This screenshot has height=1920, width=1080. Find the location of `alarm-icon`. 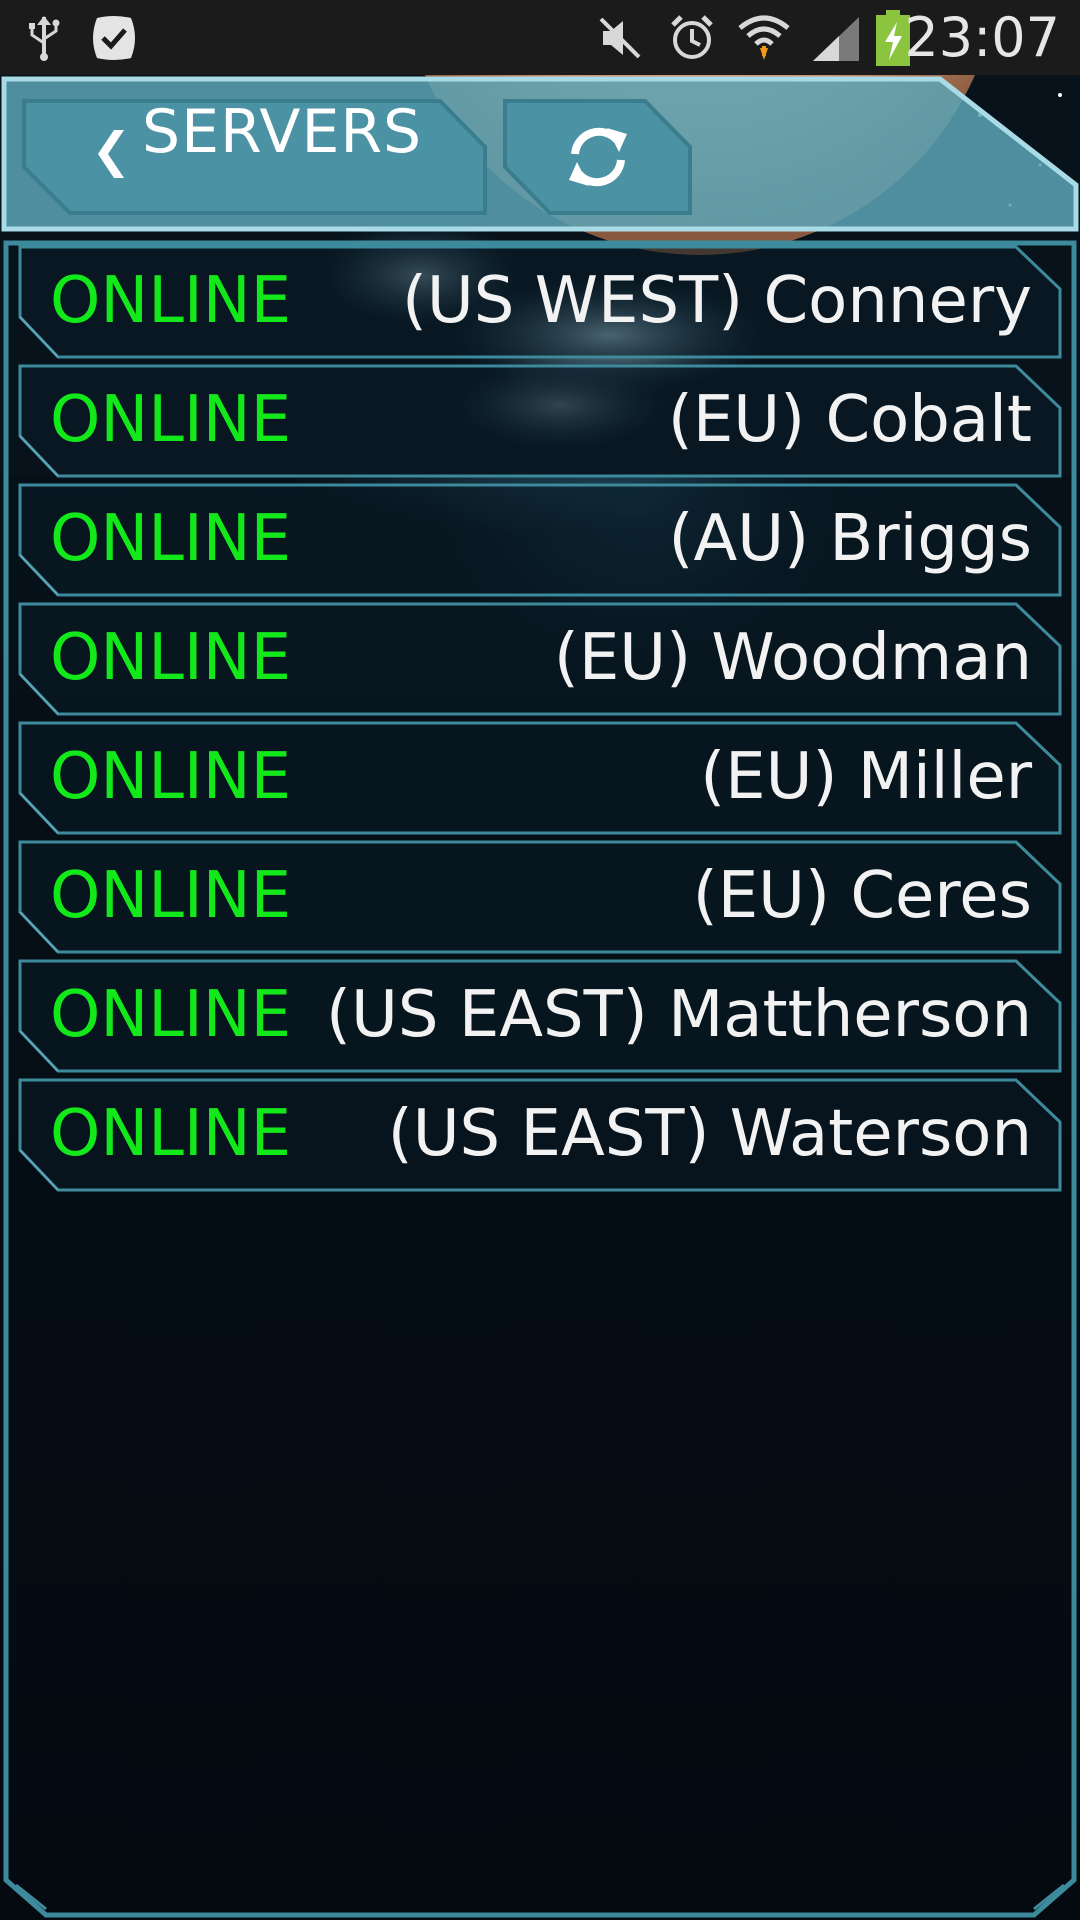

alarm-icon is located at coordinates (692, 37).